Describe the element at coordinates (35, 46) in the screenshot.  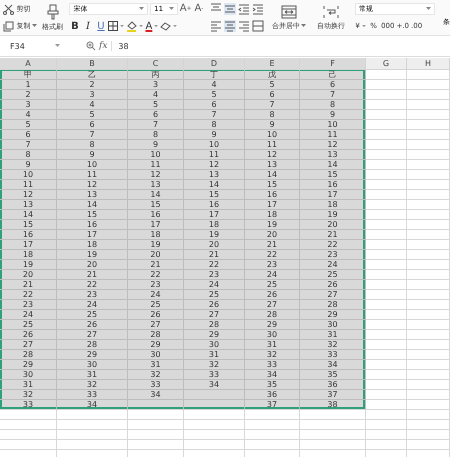
I see `name-box: F34` at that location.